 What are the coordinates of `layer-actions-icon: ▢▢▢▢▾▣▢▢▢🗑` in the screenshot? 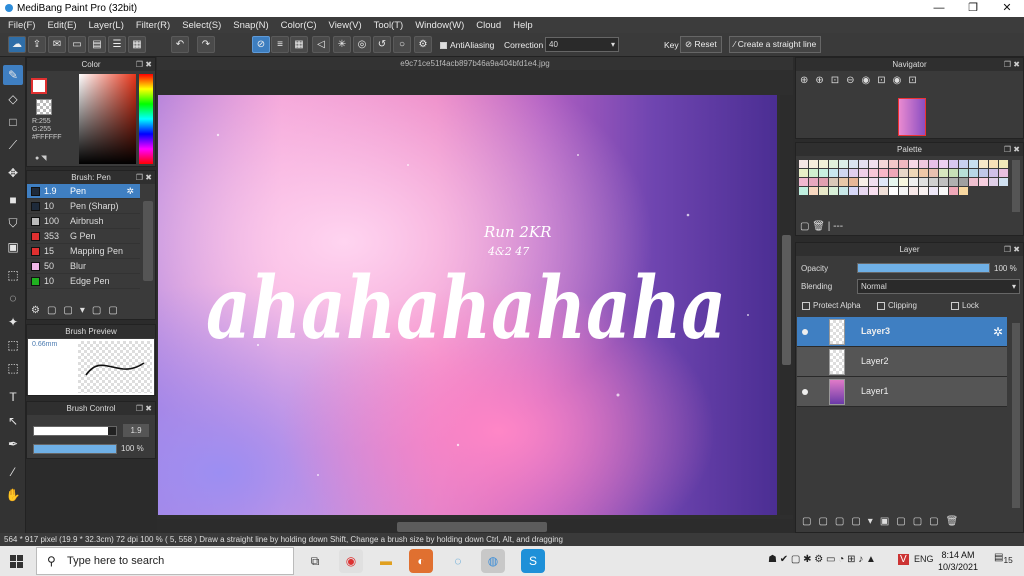 It's located at (883, 521).